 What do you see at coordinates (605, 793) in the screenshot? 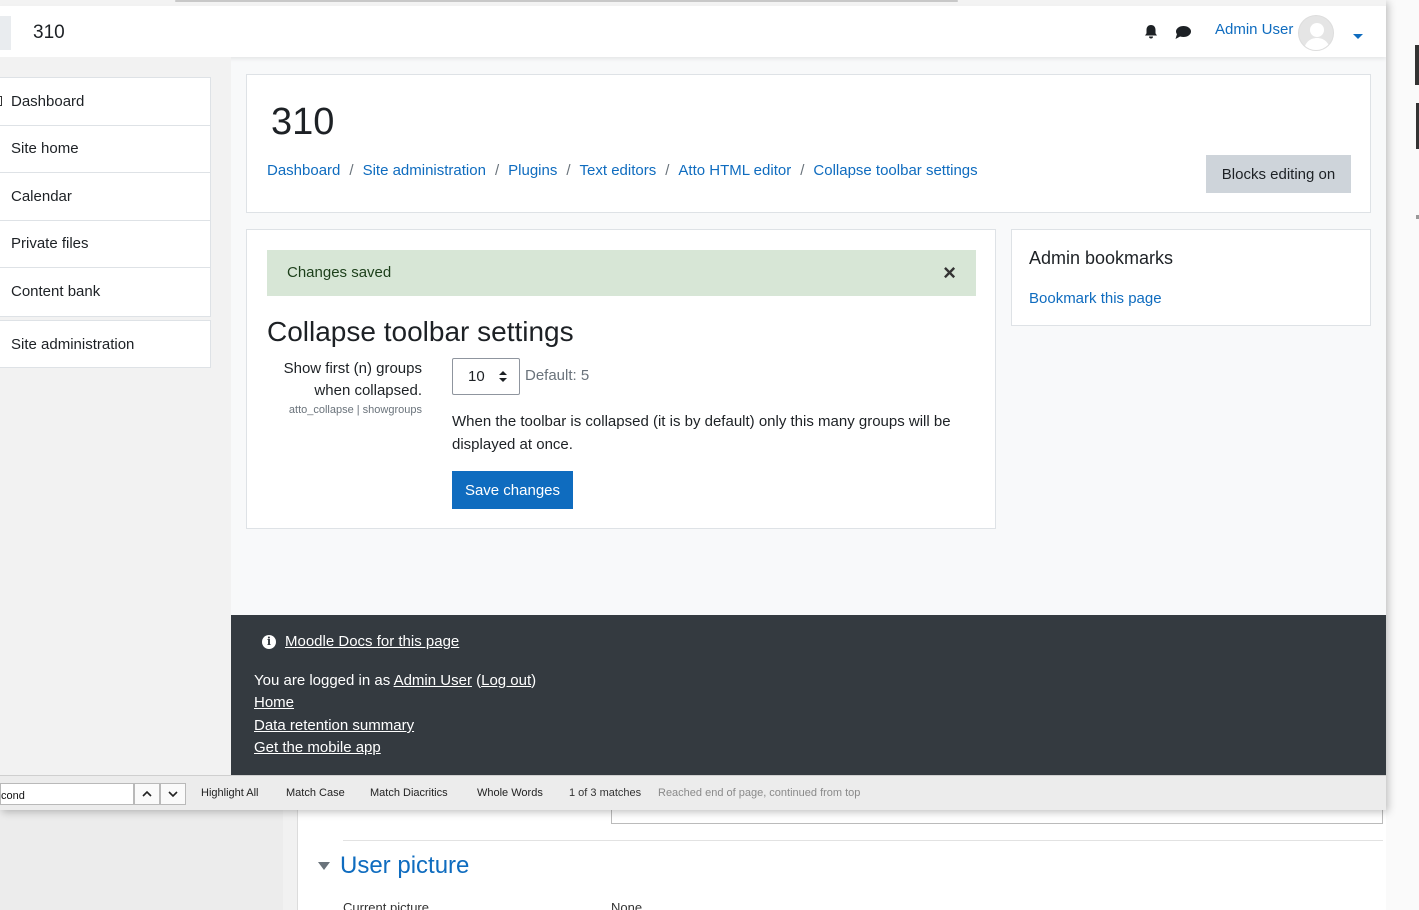
I see `match-count: 1 of 3 matches` at bounding box center [605, 793].